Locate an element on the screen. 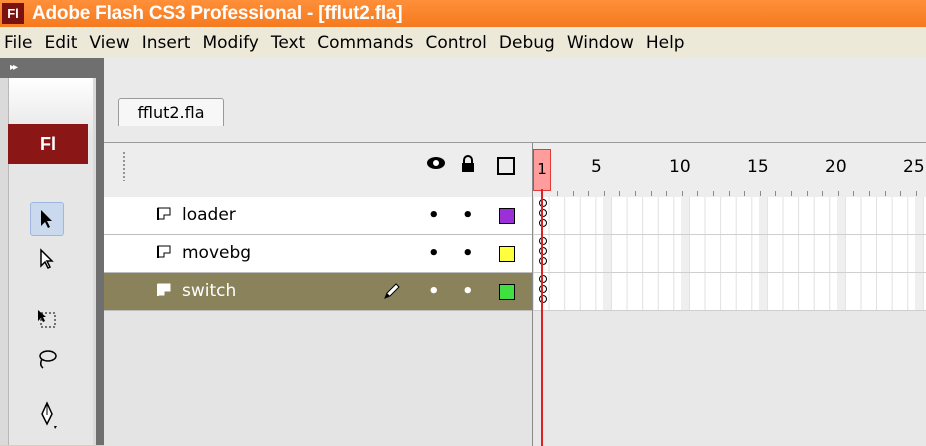 The height and width of the screenshot is (446, 926). outline-icon is located at coordinates (506, 166).